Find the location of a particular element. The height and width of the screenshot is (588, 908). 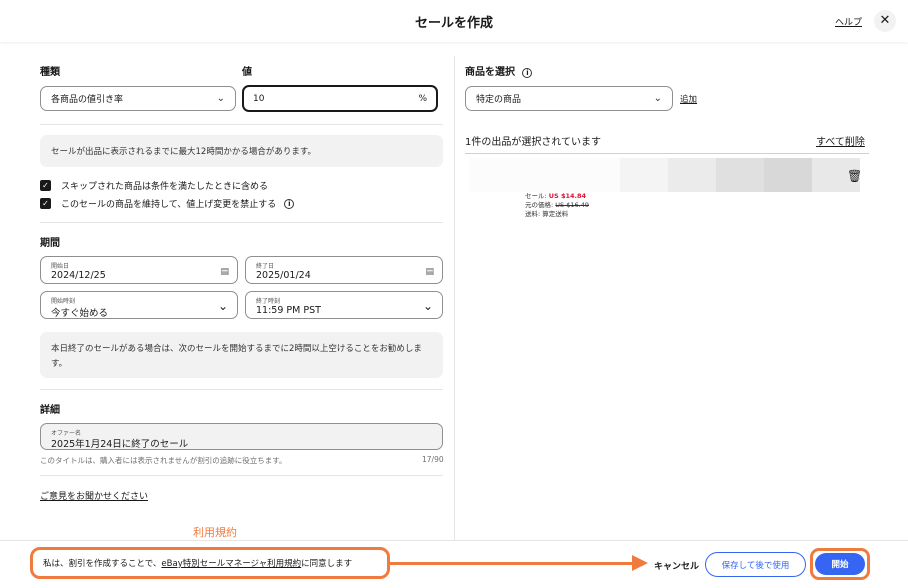

percent-unit: % is located at coordinates (422, 98).